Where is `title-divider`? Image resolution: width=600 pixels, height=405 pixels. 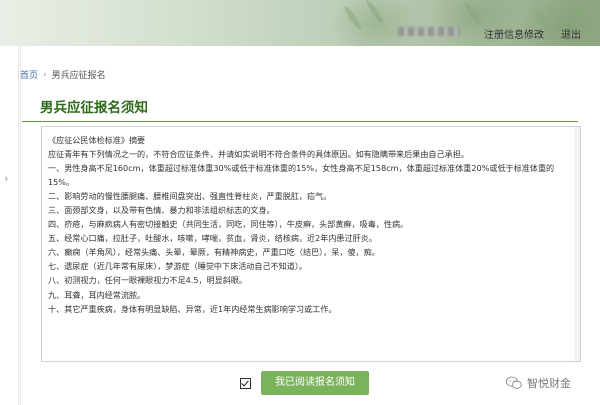 title-divider is located at coordinates (300, 121).